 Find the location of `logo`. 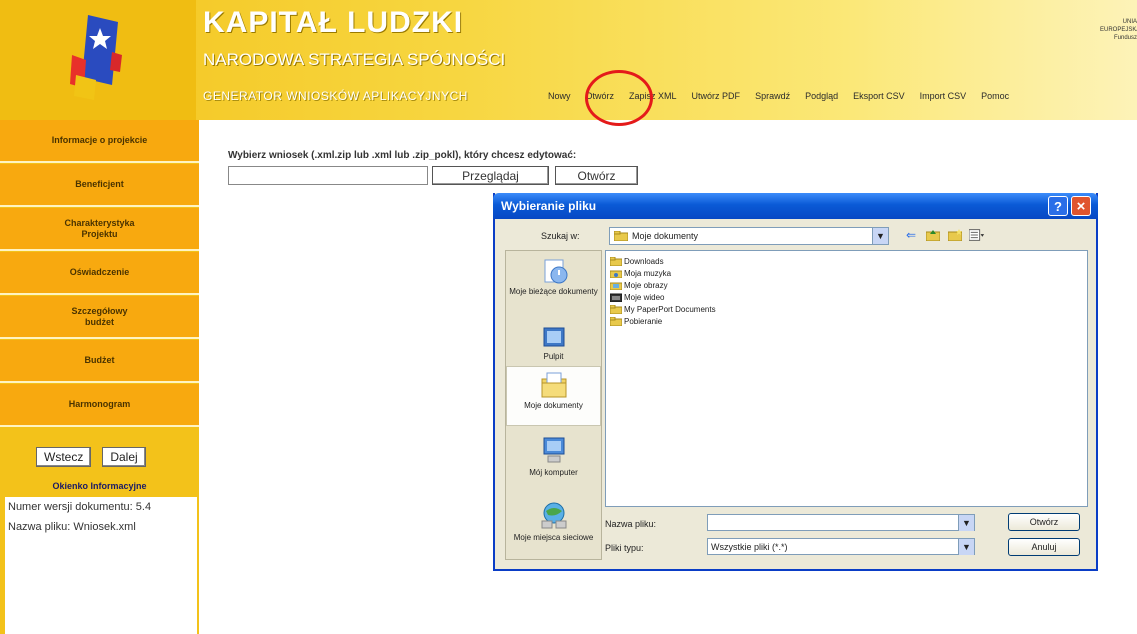

logo is located at coordinates (98, 60).